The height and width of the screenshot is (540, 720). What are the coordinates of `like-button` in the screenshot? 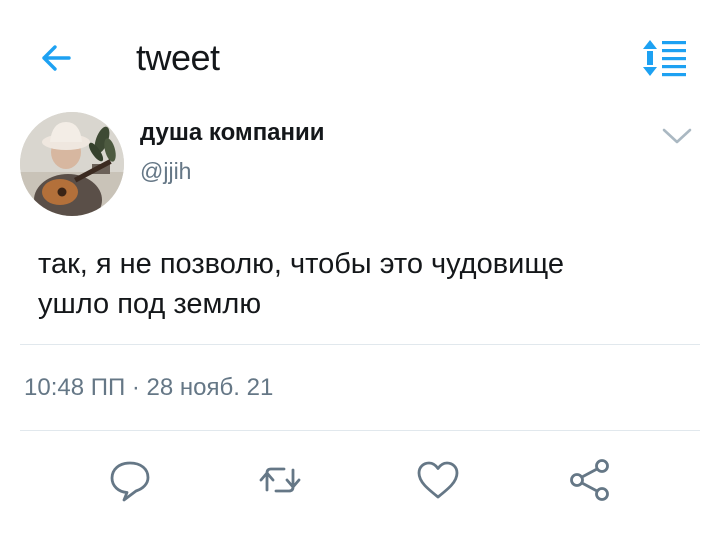 It's located at (438, 480).